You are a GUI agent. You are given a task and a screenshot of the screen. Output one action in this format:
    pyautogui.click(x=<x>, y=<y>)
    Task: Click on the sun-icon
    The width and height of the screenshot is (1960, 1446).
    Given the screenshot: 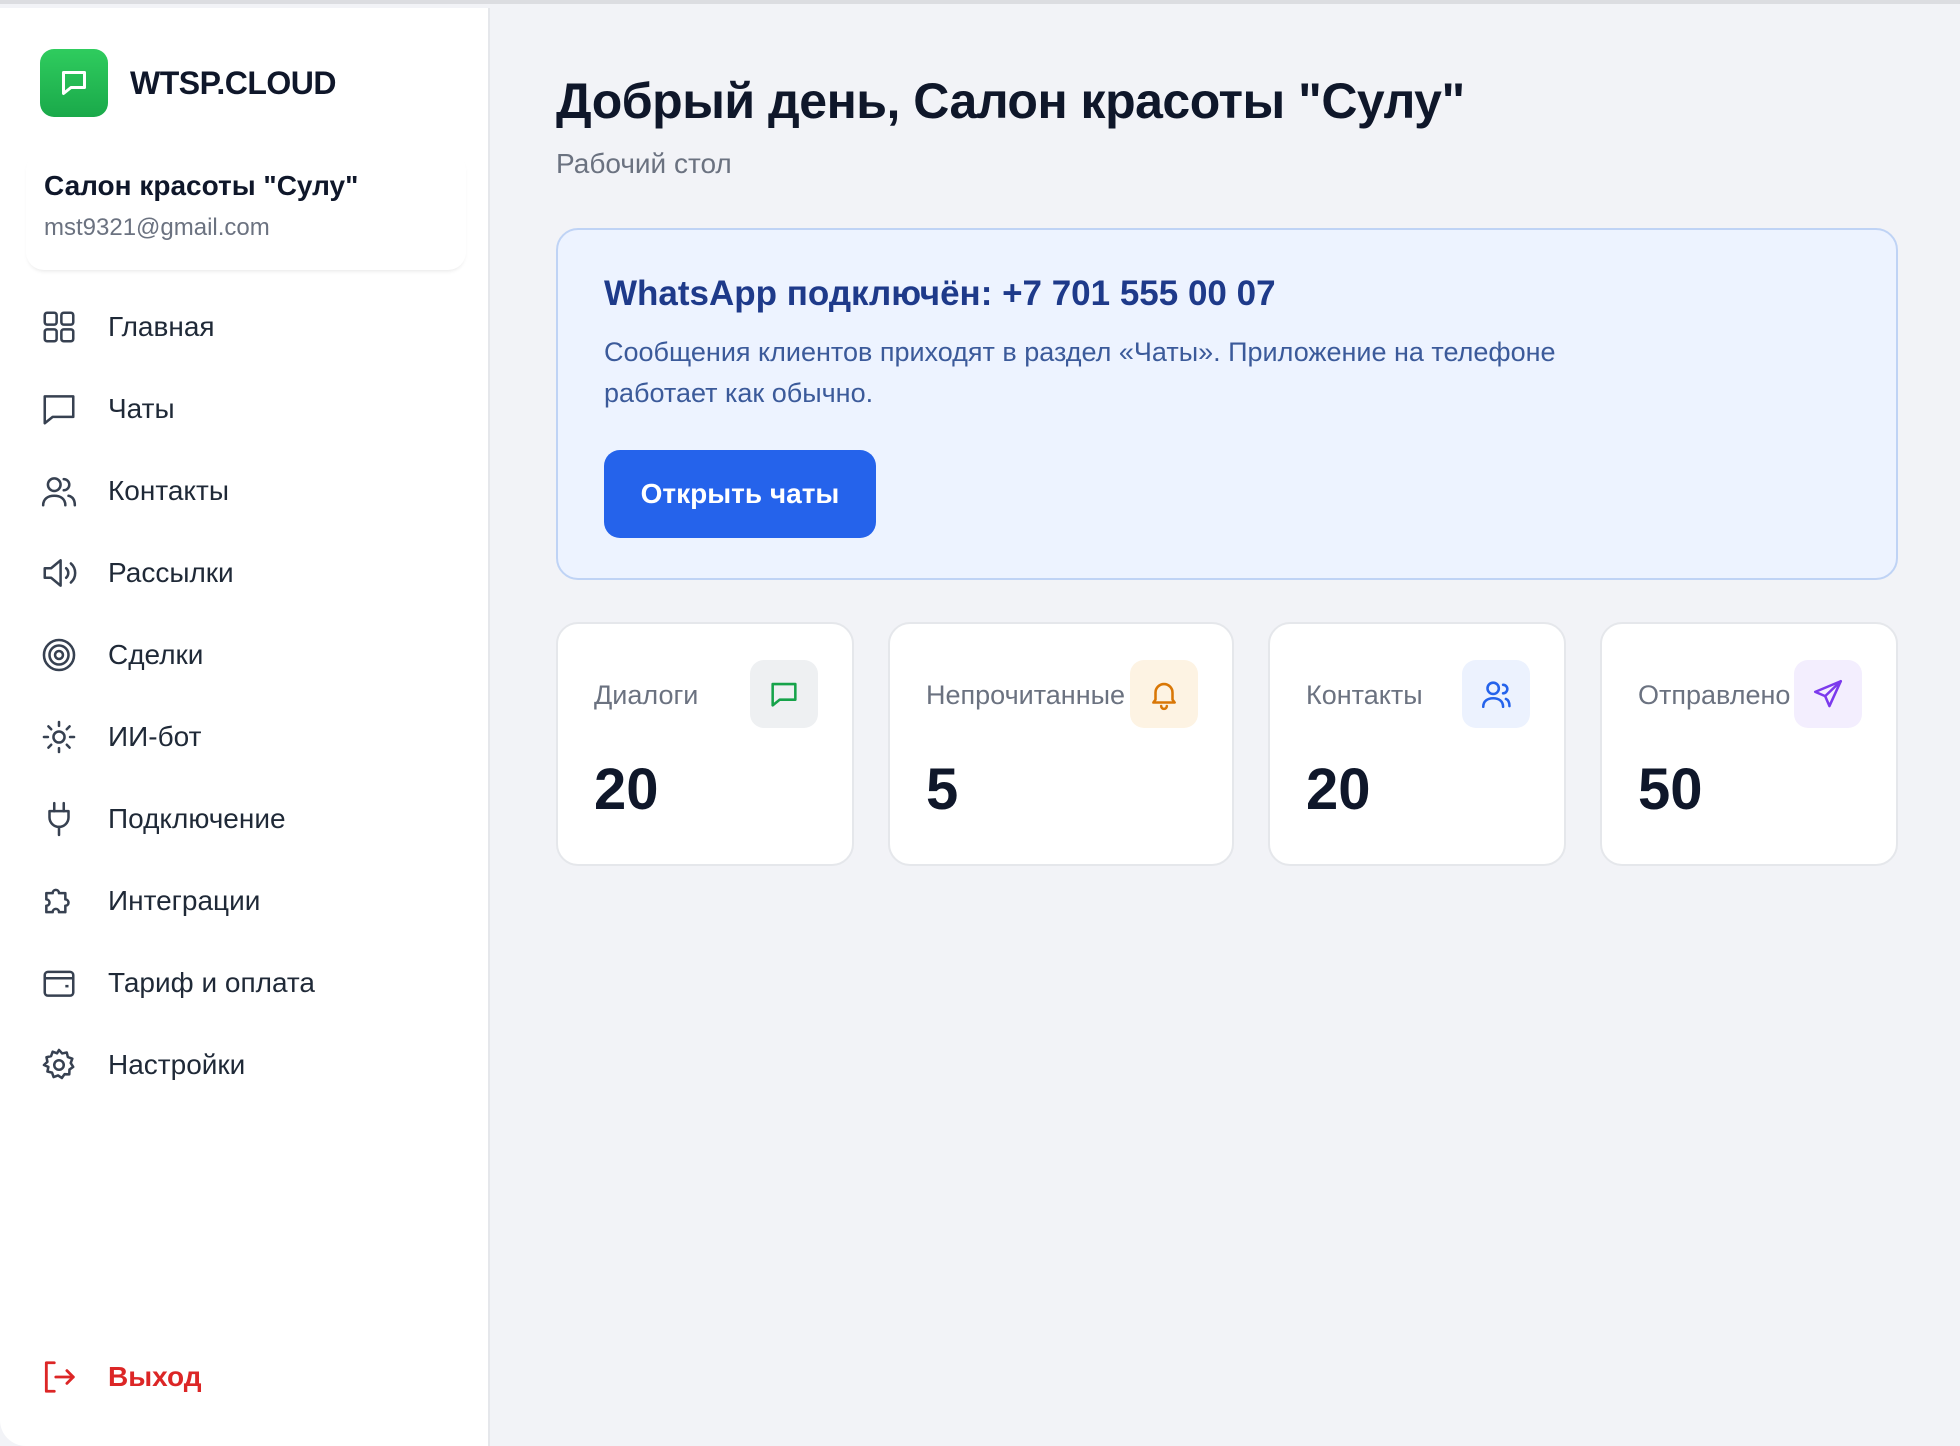 What is the action you would take?
    pyautogui.click(x=65, y=737)
    